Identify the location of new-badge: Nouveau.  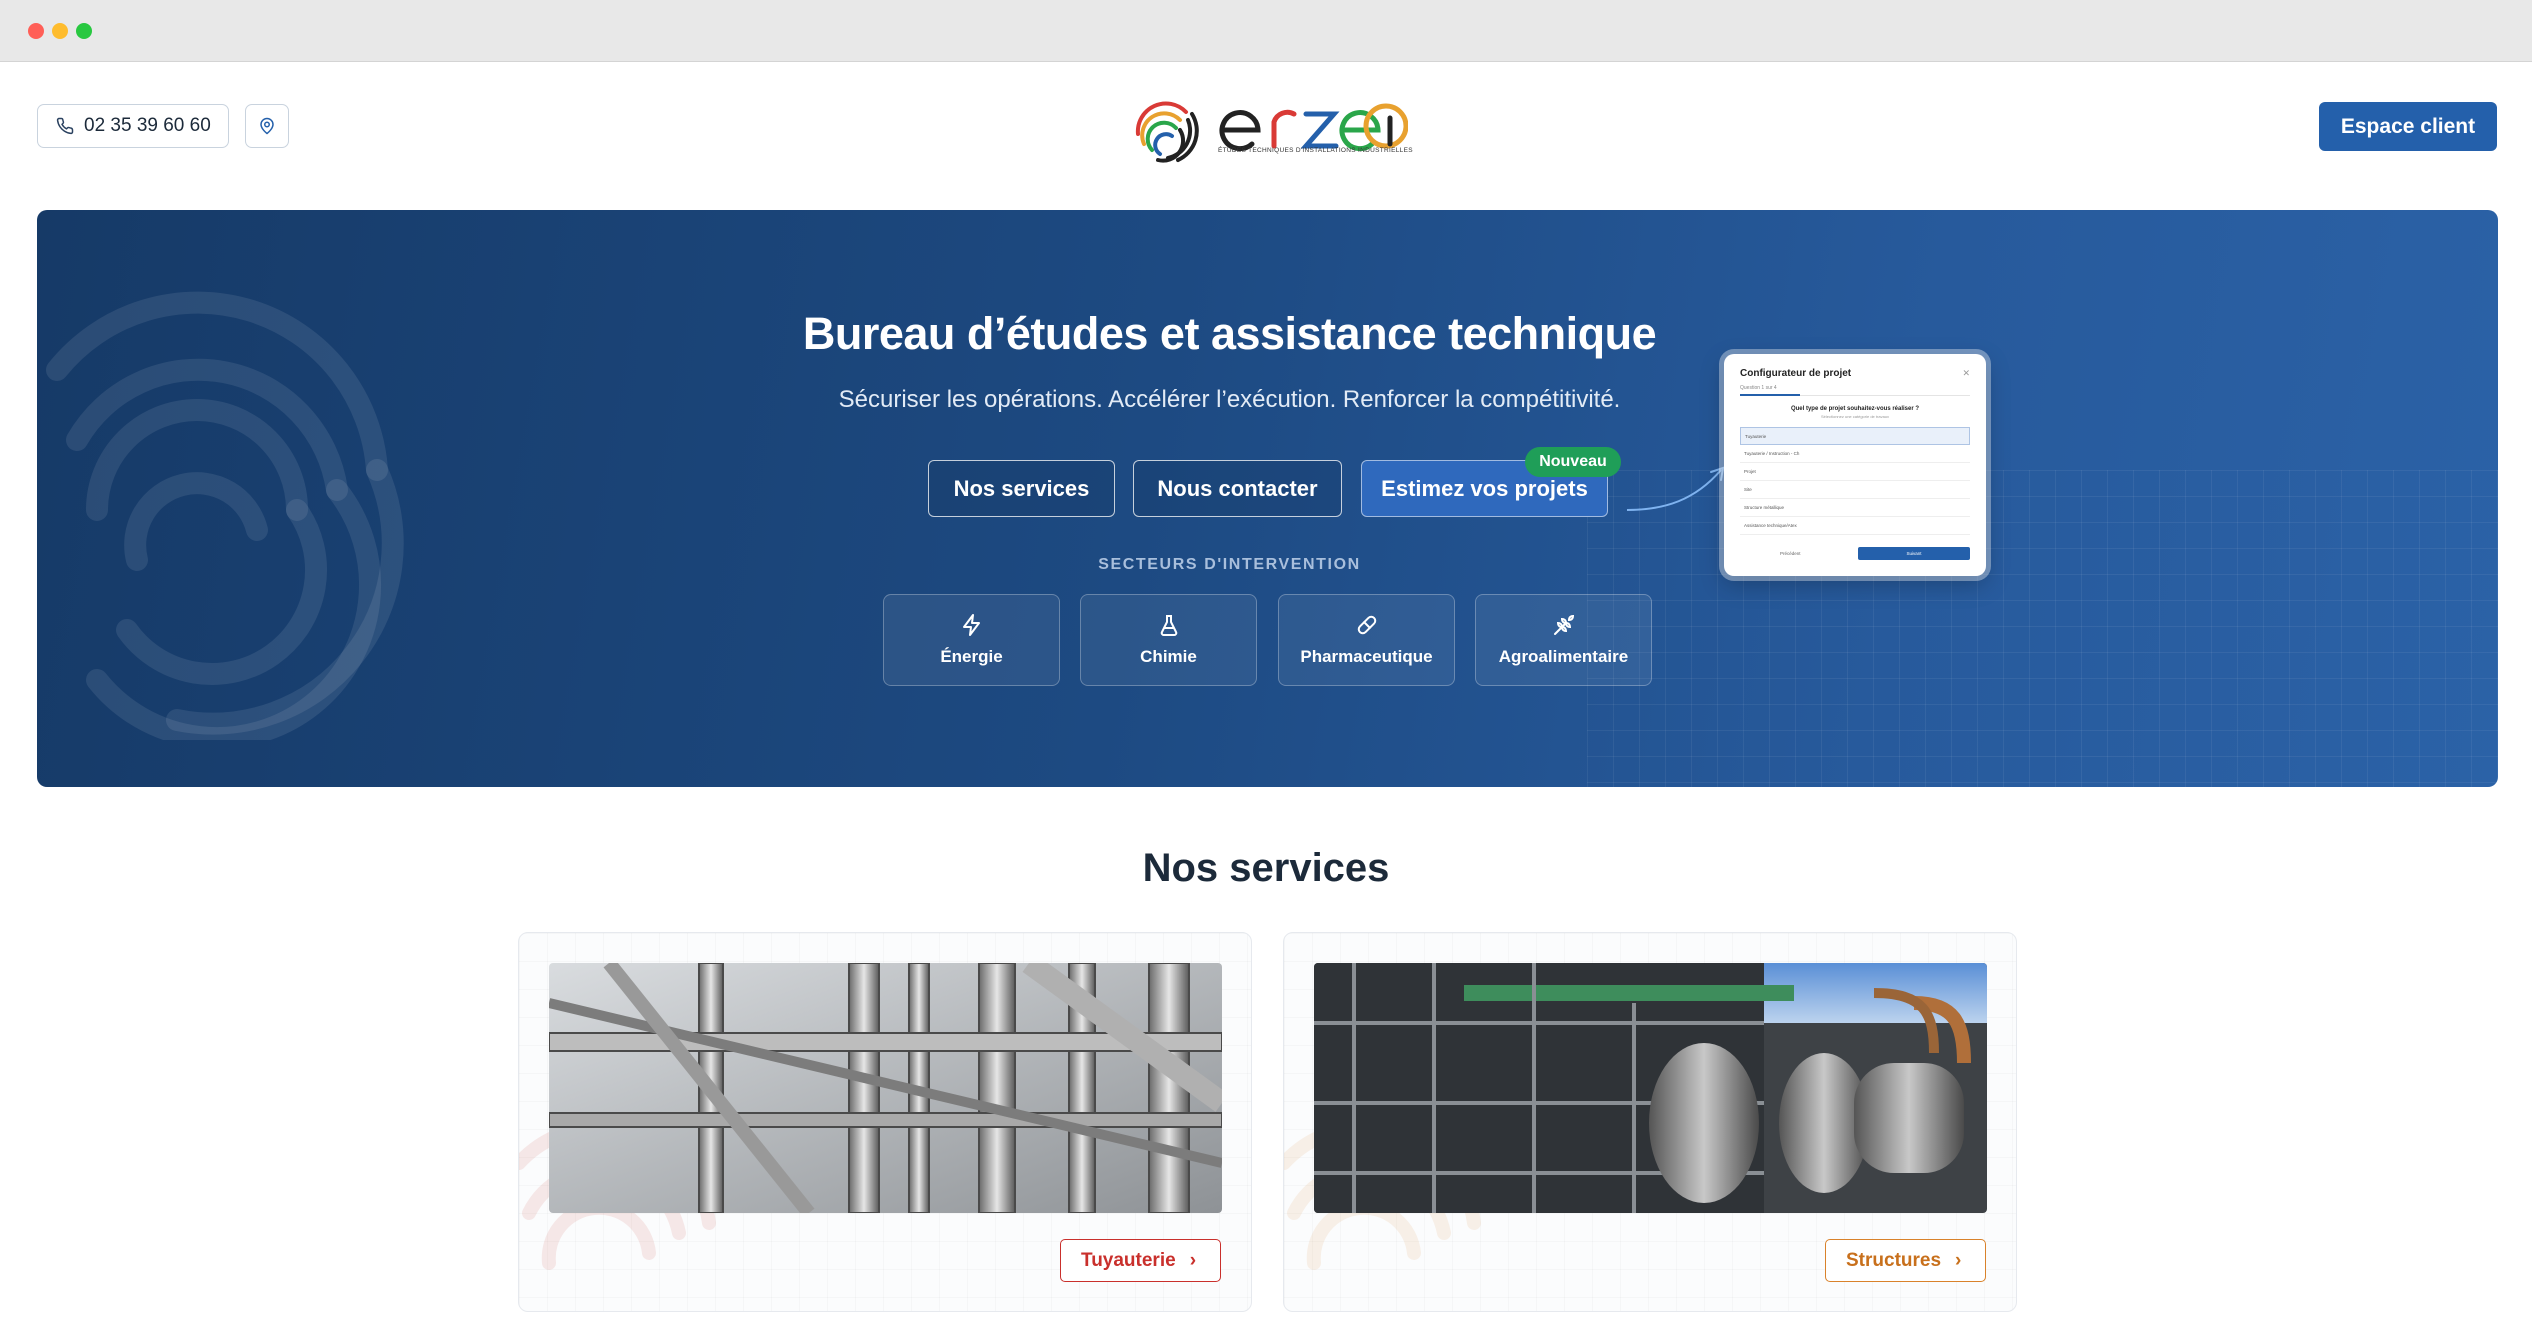
(1573, 462).